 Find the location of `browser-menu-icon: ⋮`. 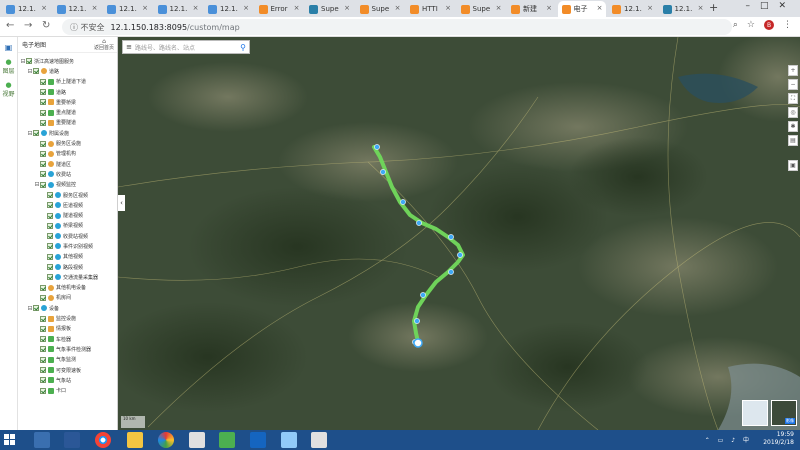

browser-menu-icon: ⋮ is located at coordinates (787, 25).